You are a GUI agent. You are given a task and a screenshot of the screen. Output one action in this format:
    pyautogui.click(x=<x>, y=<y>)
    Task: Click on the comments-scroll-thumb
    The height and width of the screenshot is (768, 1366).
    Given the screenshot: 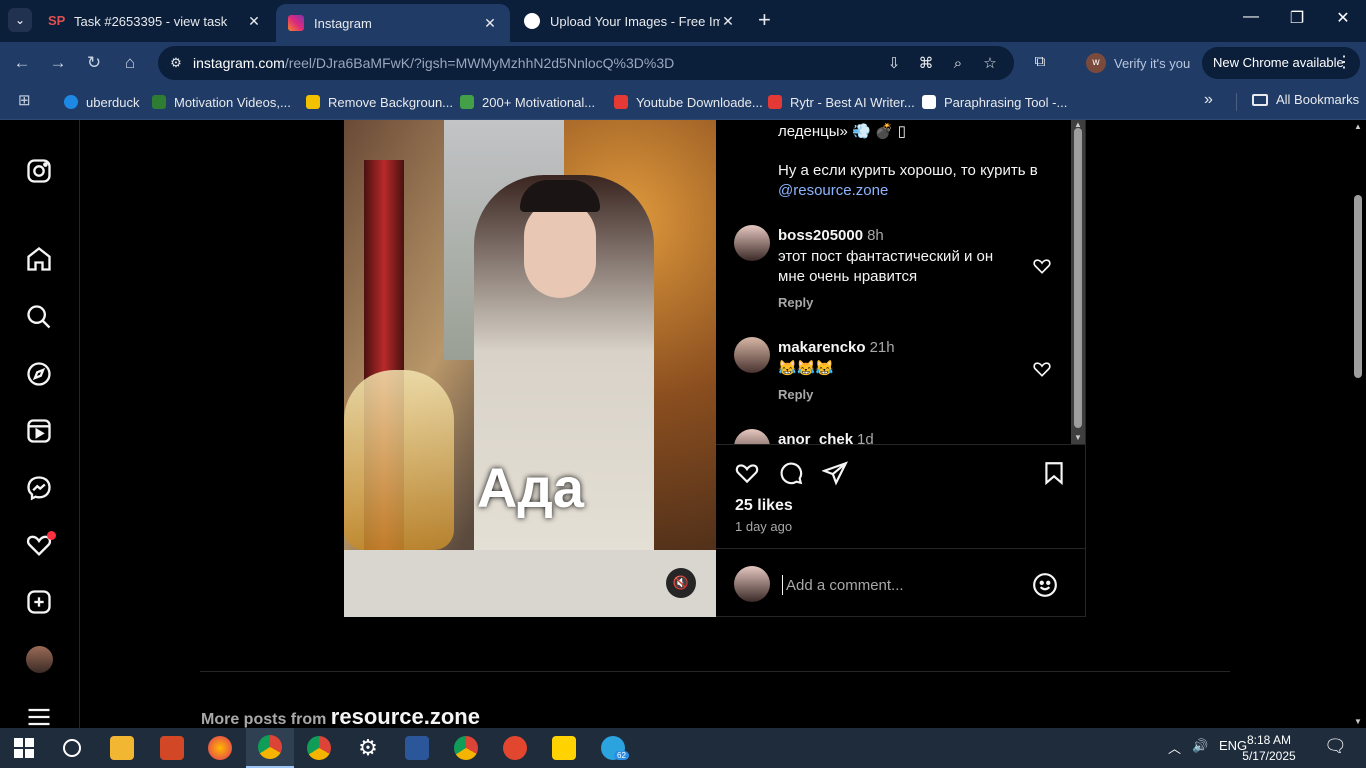 What is the action you would take?
    pyautogui.click(x=1078, y=278)
    